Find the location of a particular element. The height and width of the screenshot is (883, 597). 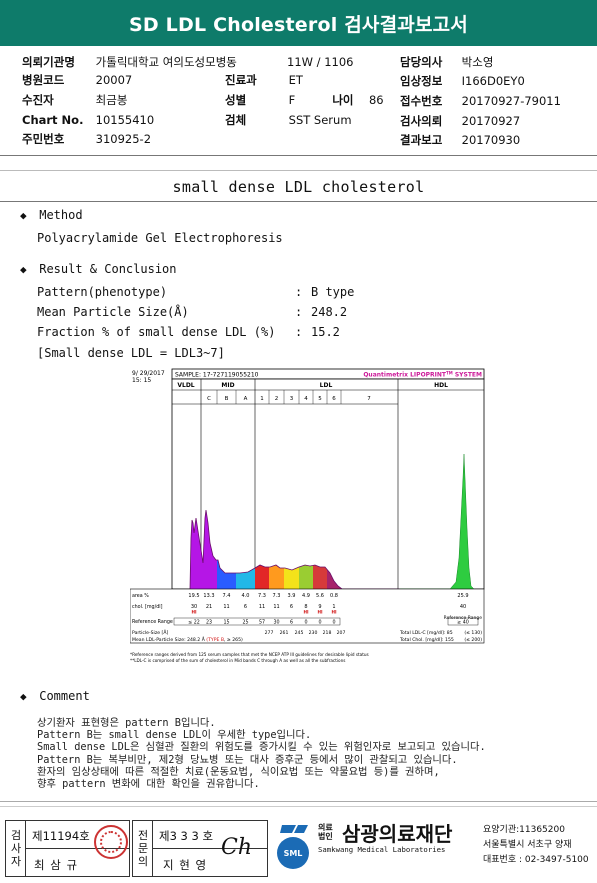

section-divider is located at coordinates (298, 170).